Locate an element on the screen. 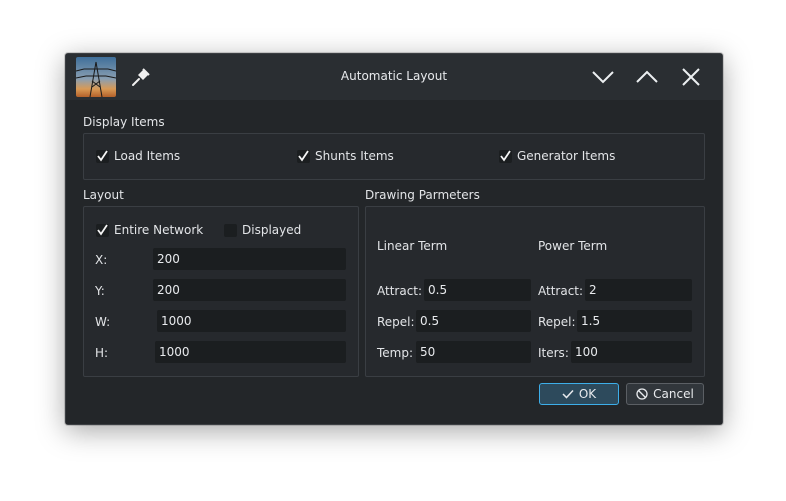 This screenshot has width=786, height=501. shunts-items-checkbox: Shunts Items is located at coordinates (345, 156).